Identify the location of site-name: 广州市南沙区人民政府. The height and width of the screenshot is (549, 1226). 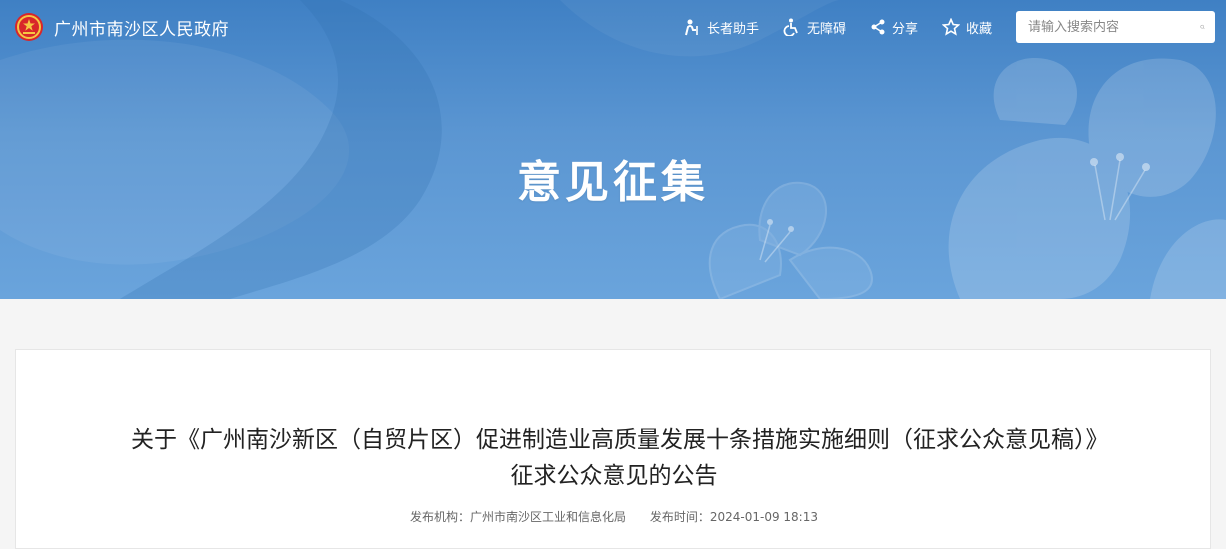
(141, 29).